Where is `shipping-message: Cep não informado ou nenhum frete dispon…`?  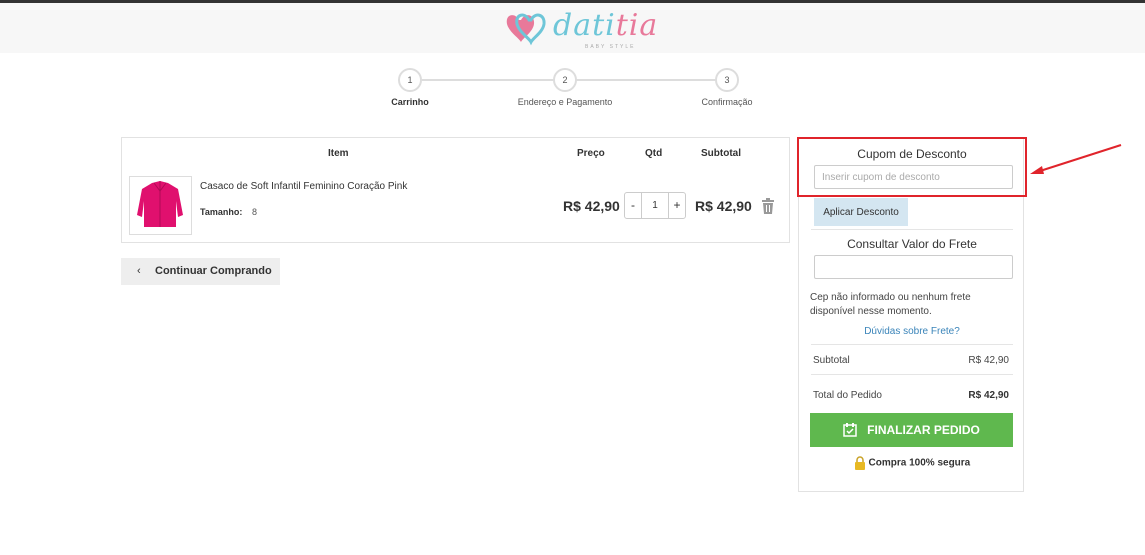
shipping-message: Cep não informado ou nenhum frete dispon… is located at coordinates (890, 304).